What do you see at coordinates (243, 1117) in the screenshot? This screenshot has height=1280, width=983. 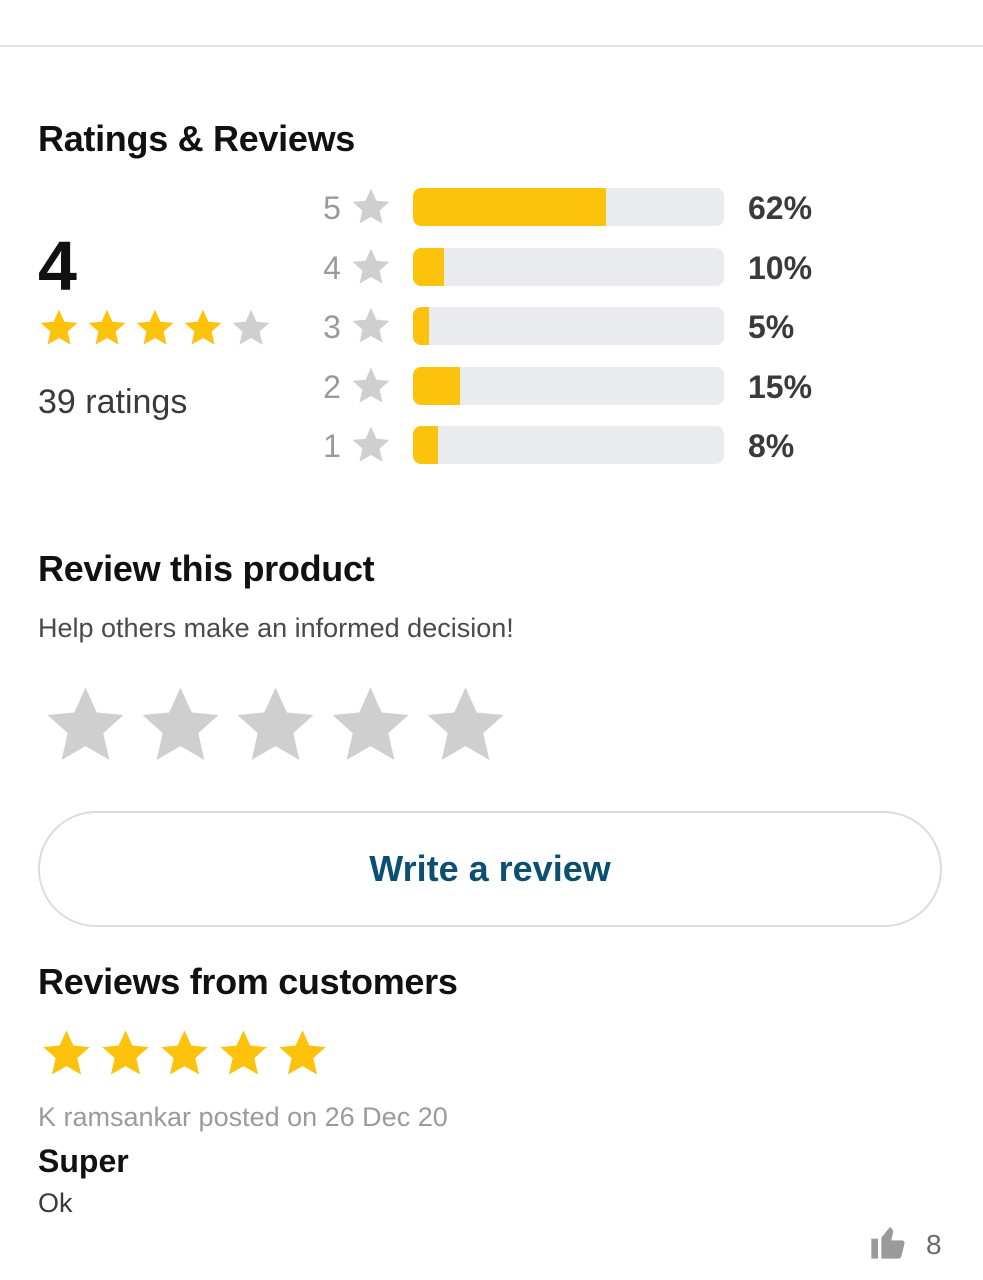 I see `review-author-date: K ramsankar posted on 26 Dec 20` at bounding box center [243, 1117].